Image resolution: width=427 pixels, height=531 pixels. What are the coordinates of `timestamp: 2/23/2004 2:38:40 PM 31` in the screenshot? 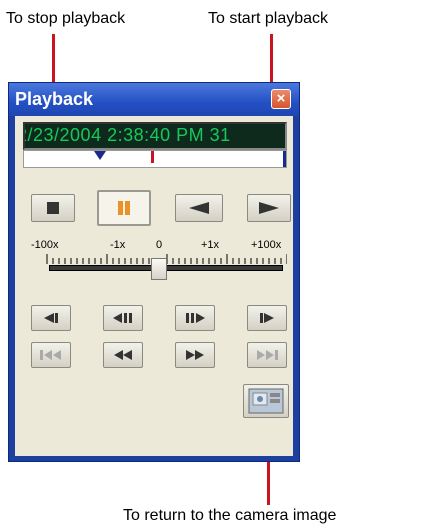 It's located at (127, 135).